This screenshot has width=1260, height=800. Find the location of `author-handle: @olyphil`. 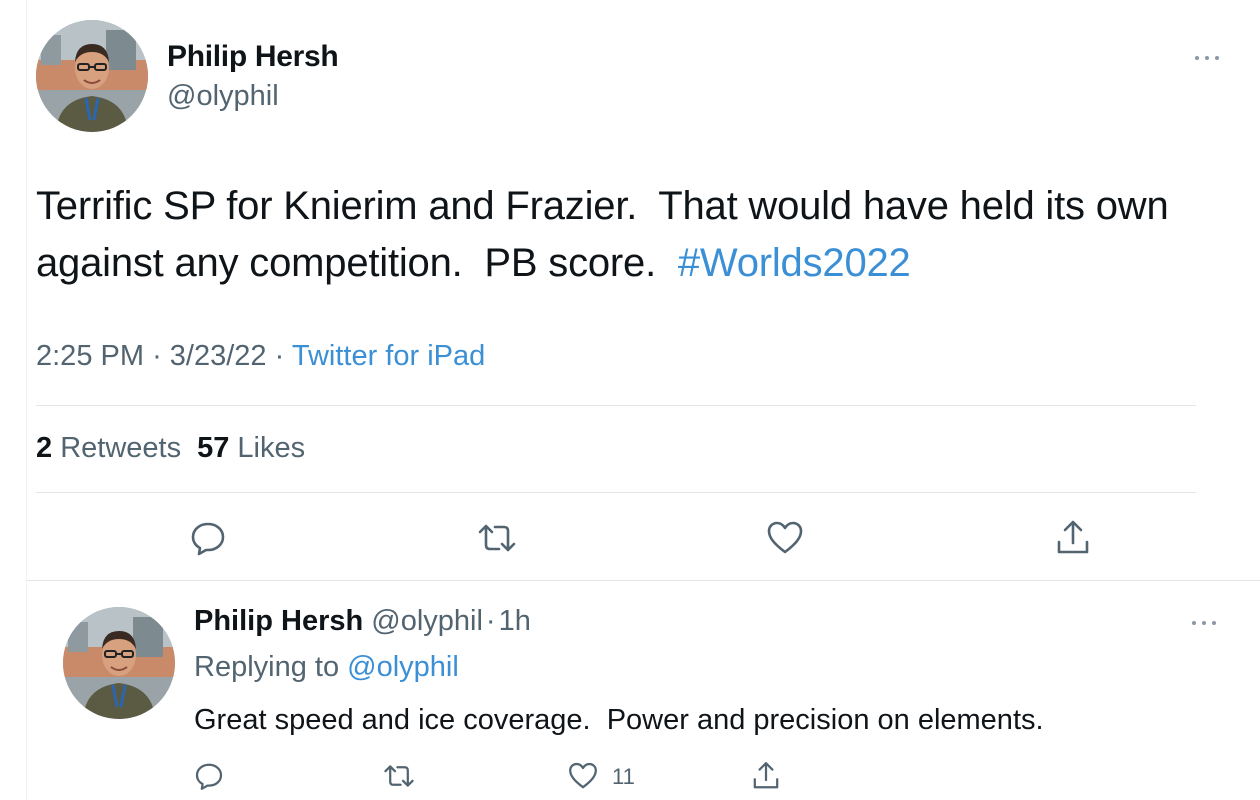

author-handle: @olyphil is located at coordinates (223, 96).